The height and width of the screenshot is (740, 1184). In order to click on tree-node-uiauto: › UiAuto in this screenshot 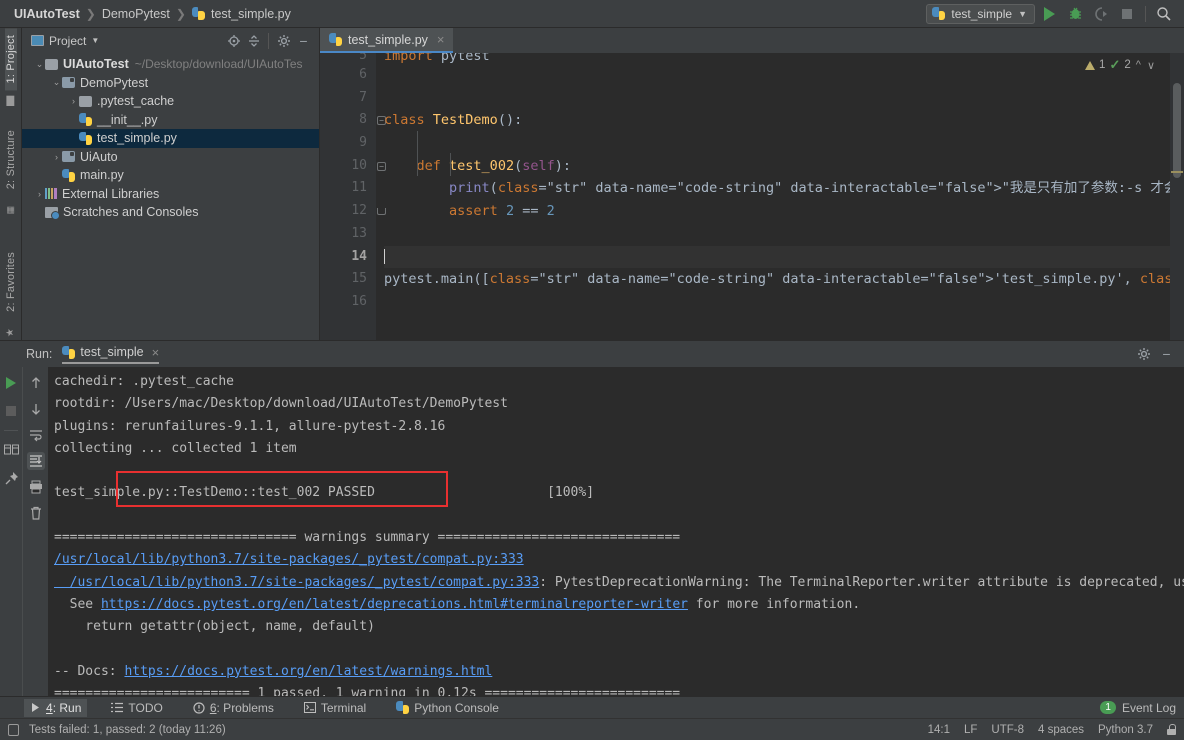, I will do `click(170, 157)`.